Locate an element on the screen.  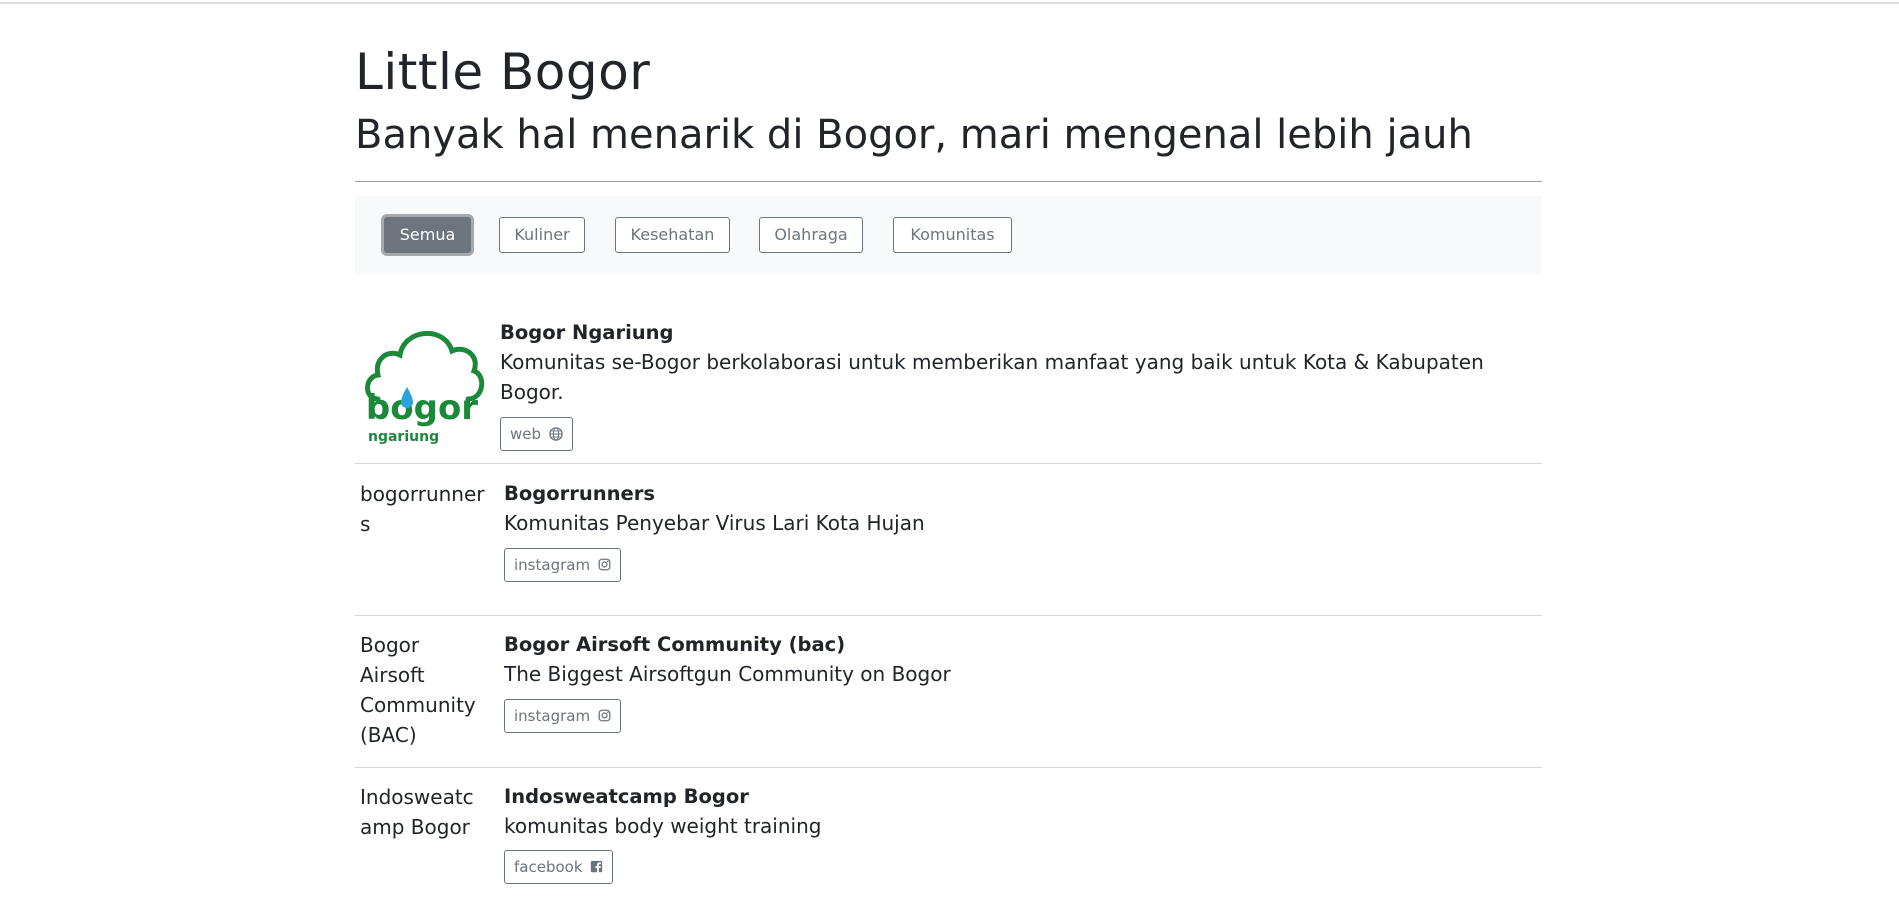
bogor-ngariung-logo: bogor ngariung is located at coordinates (425, 388).